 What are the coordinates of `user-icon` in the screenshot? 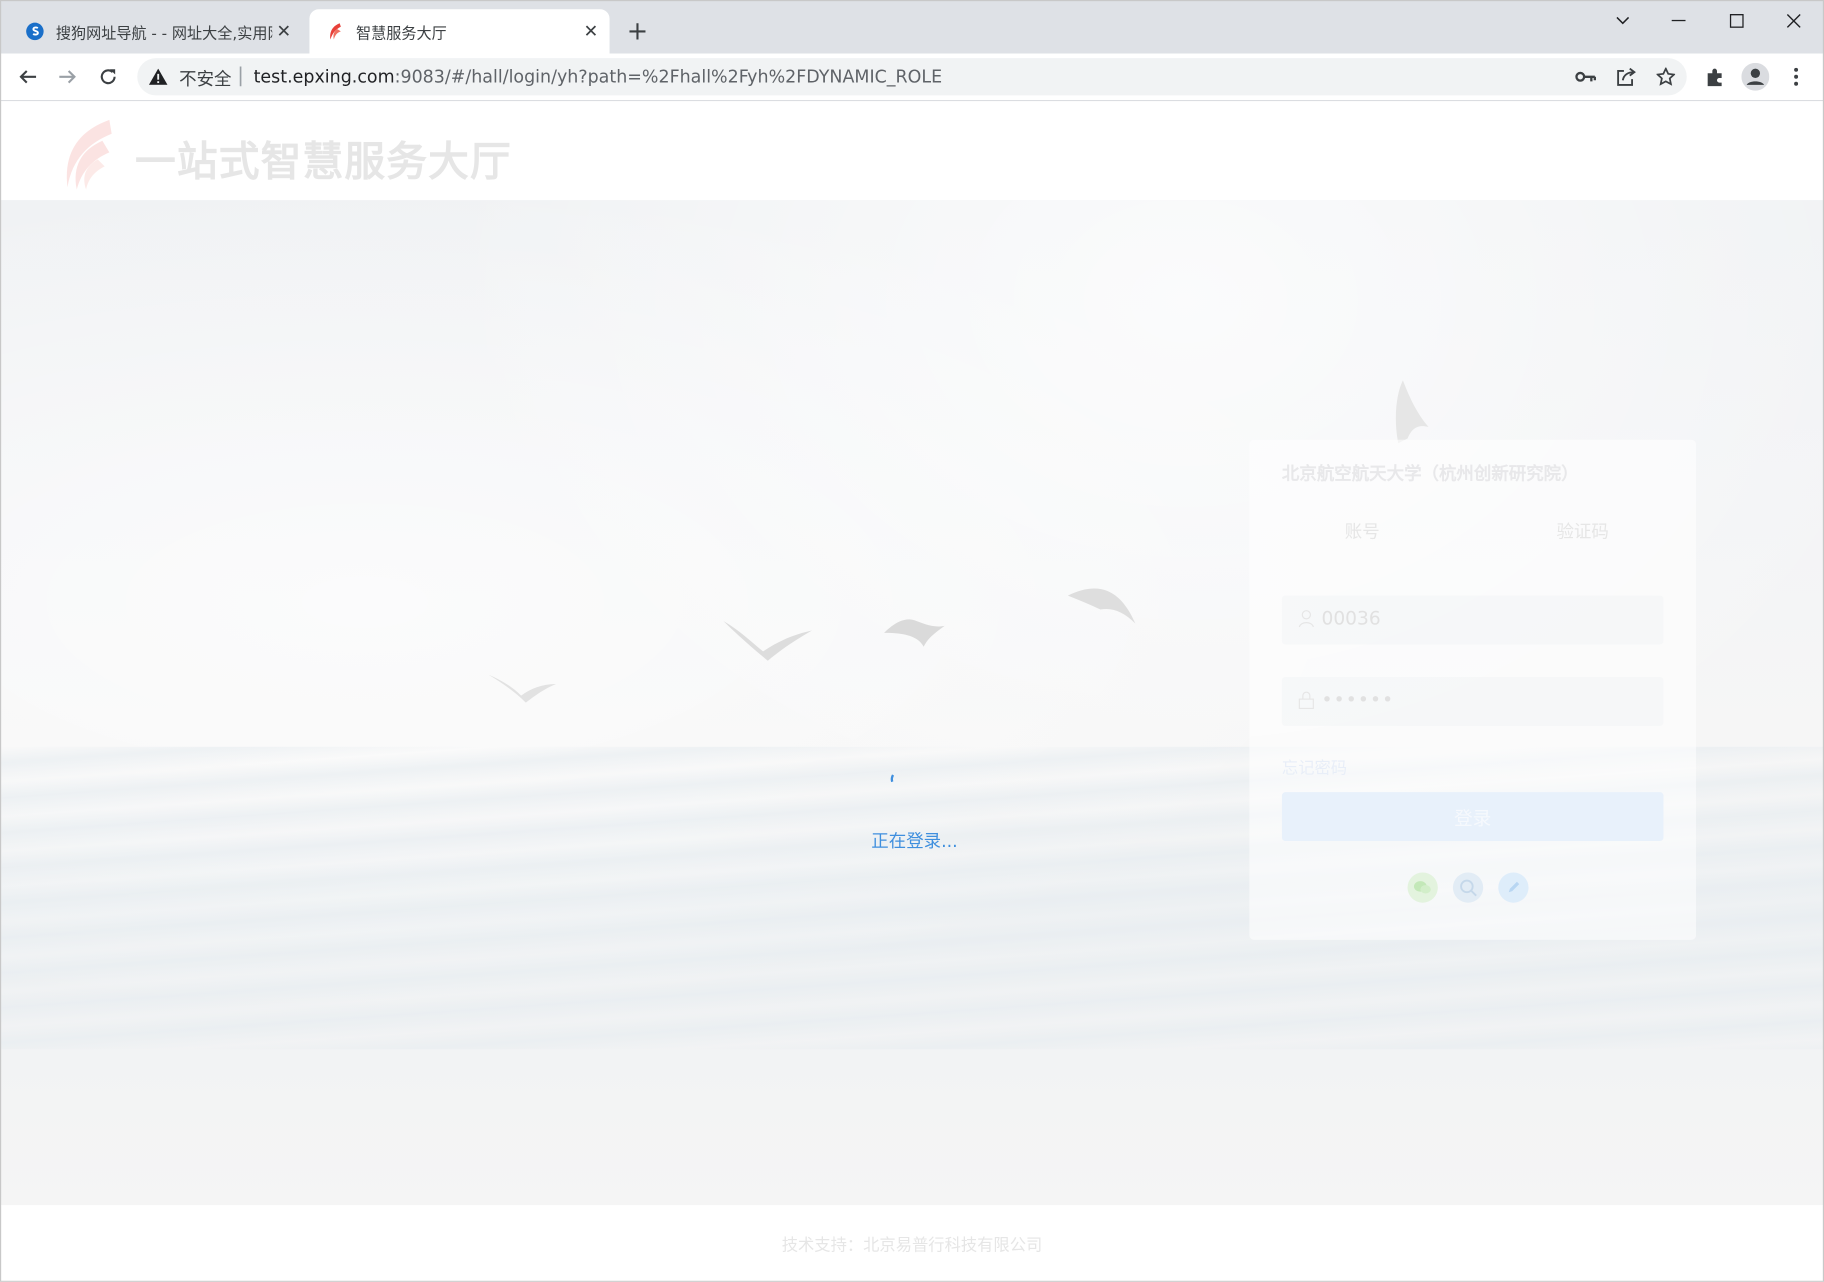 It's located at (1306, 619).